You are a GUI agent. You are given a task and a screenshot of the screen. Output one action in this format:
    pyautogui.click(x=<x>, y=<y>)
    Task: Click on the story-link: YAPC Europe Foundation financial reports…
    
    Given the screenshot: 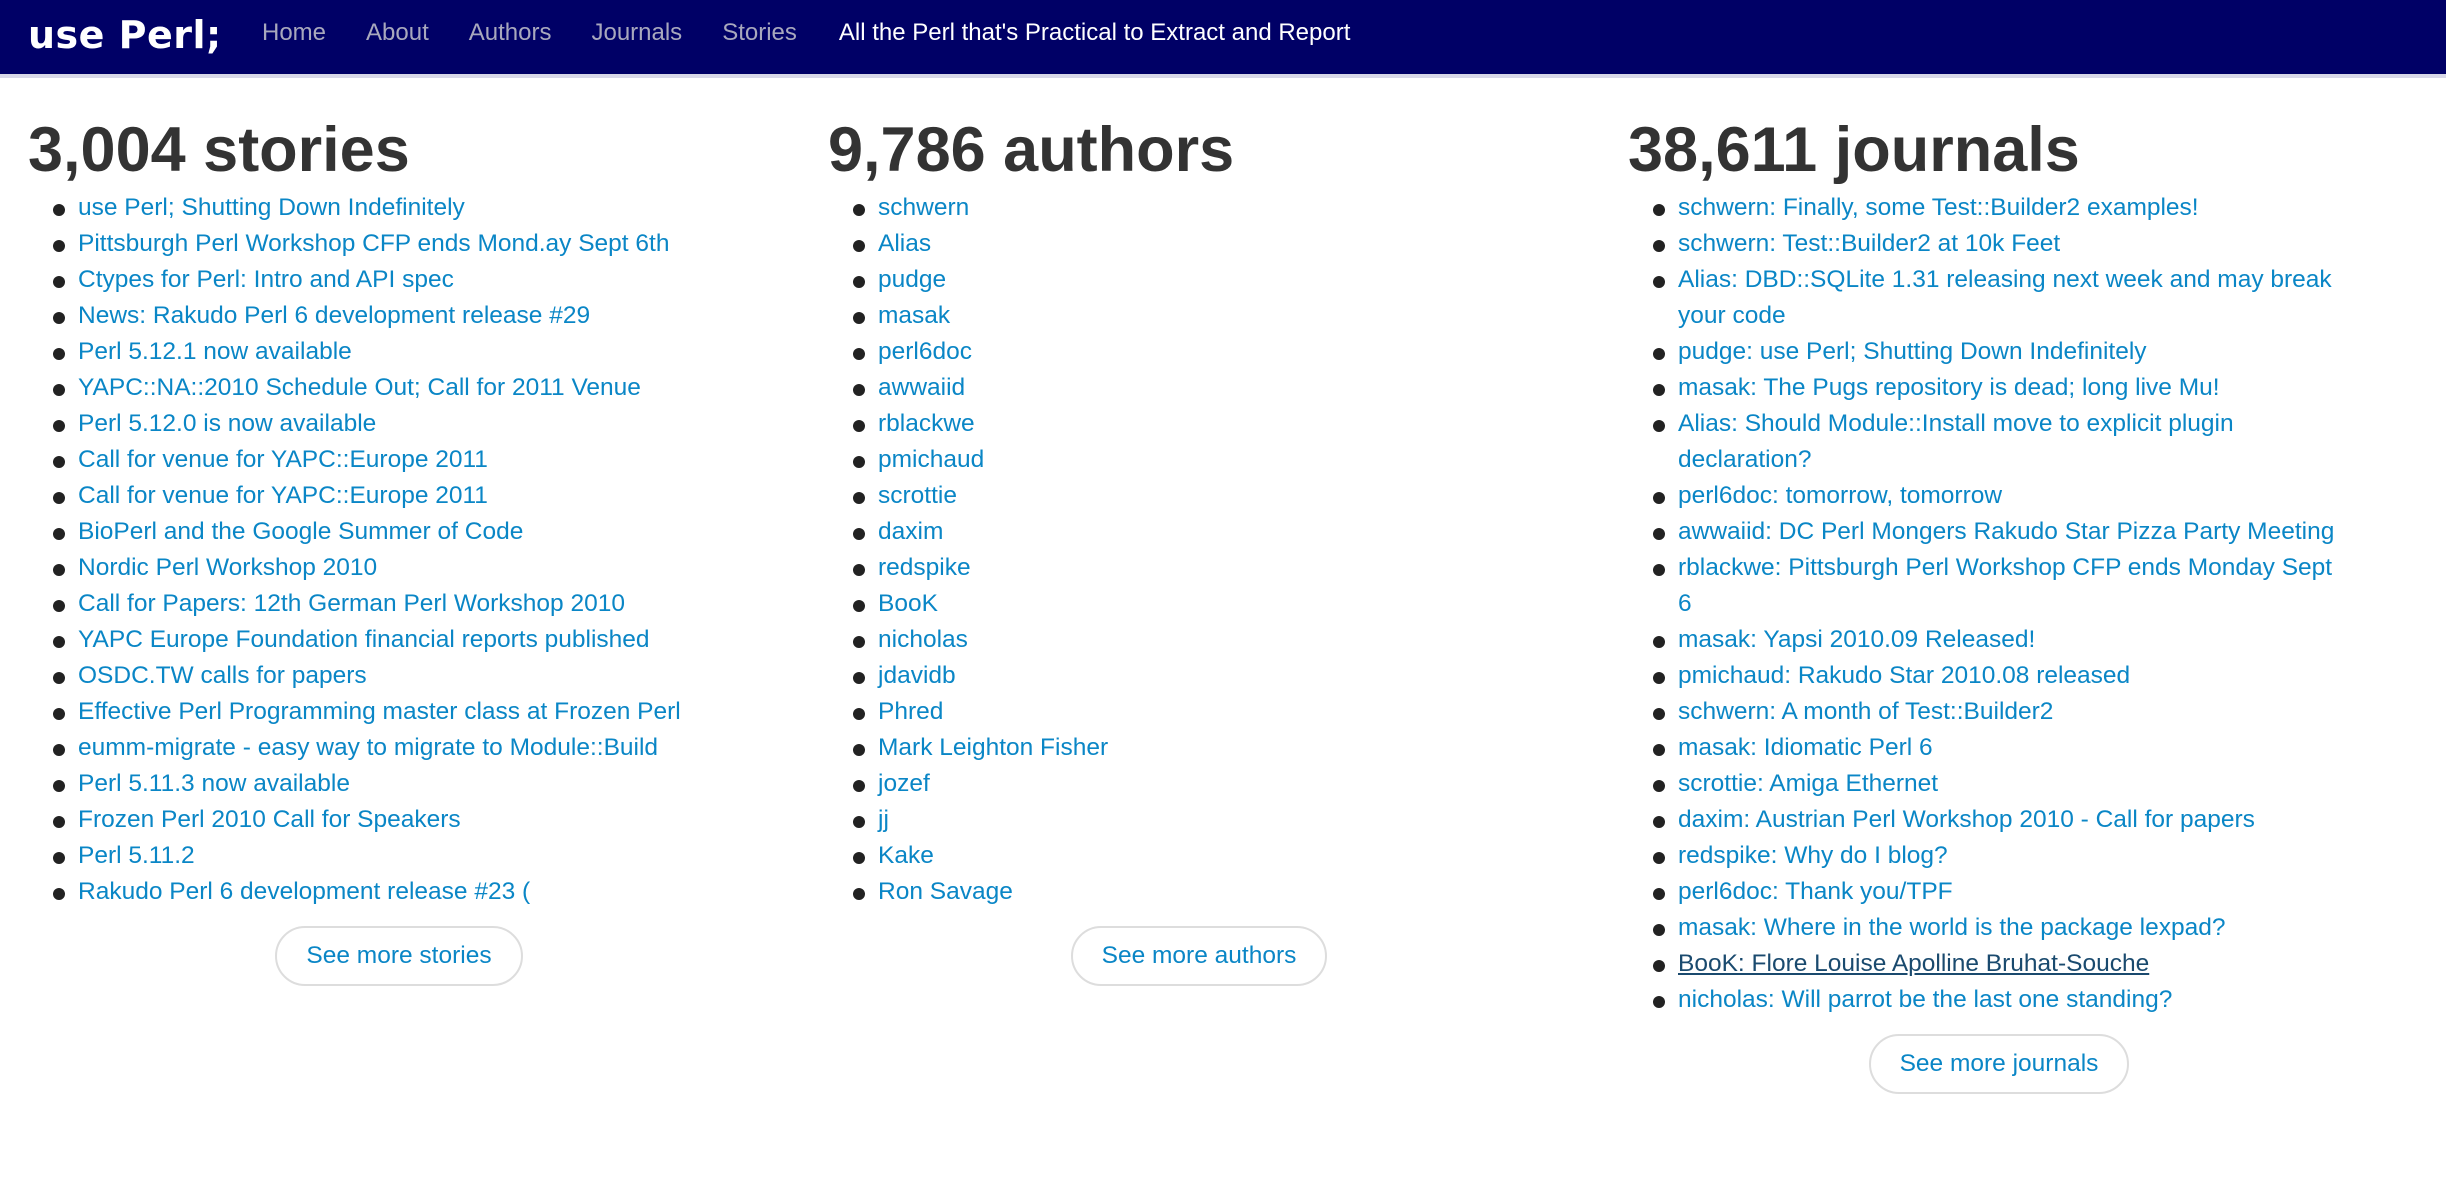 What is the action you would take?
    pyautogui.click(x=364, y=639)
    